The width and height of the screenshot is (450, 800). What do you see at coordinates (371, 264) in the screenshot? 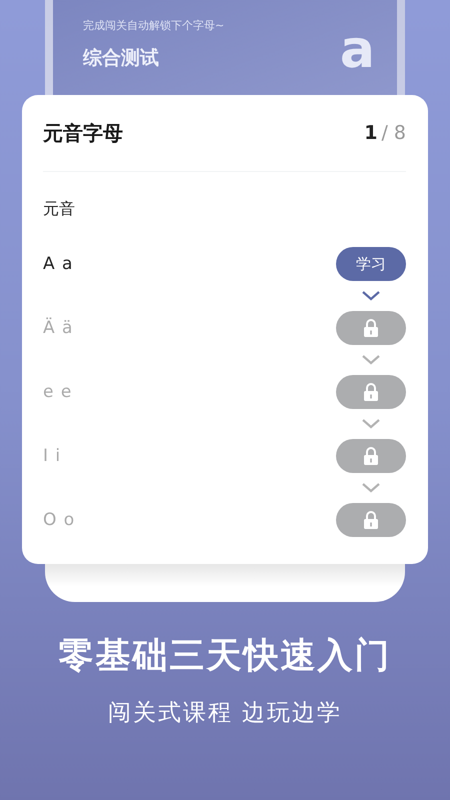
I see `study-button: 学习` at bounding box center [371, 264].